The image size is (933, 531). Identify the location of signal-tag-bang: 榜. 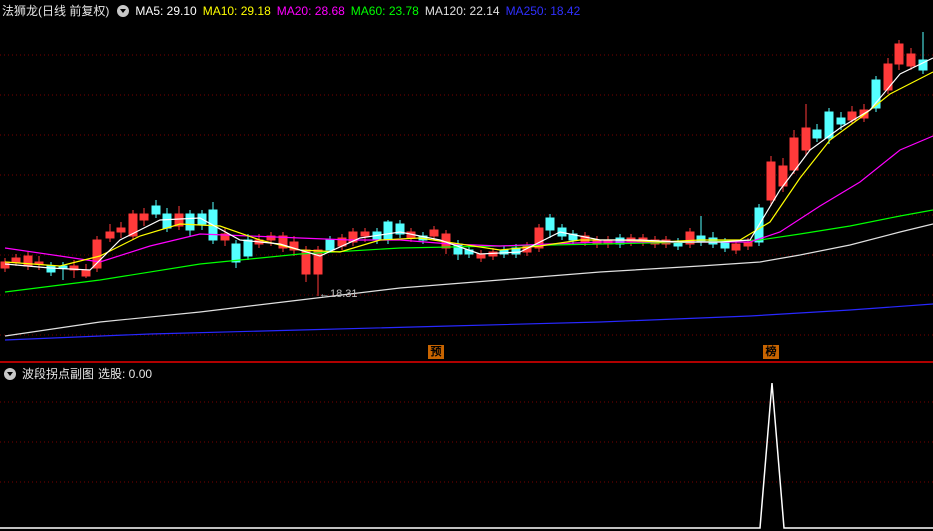
(771, 352).